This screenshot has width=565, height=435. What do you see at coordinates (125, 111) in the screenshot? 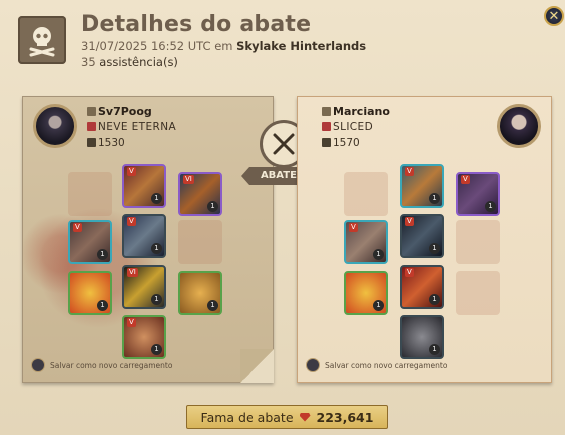
I see `killer-name: Sv7Poog` at bounding box center [125, 111].